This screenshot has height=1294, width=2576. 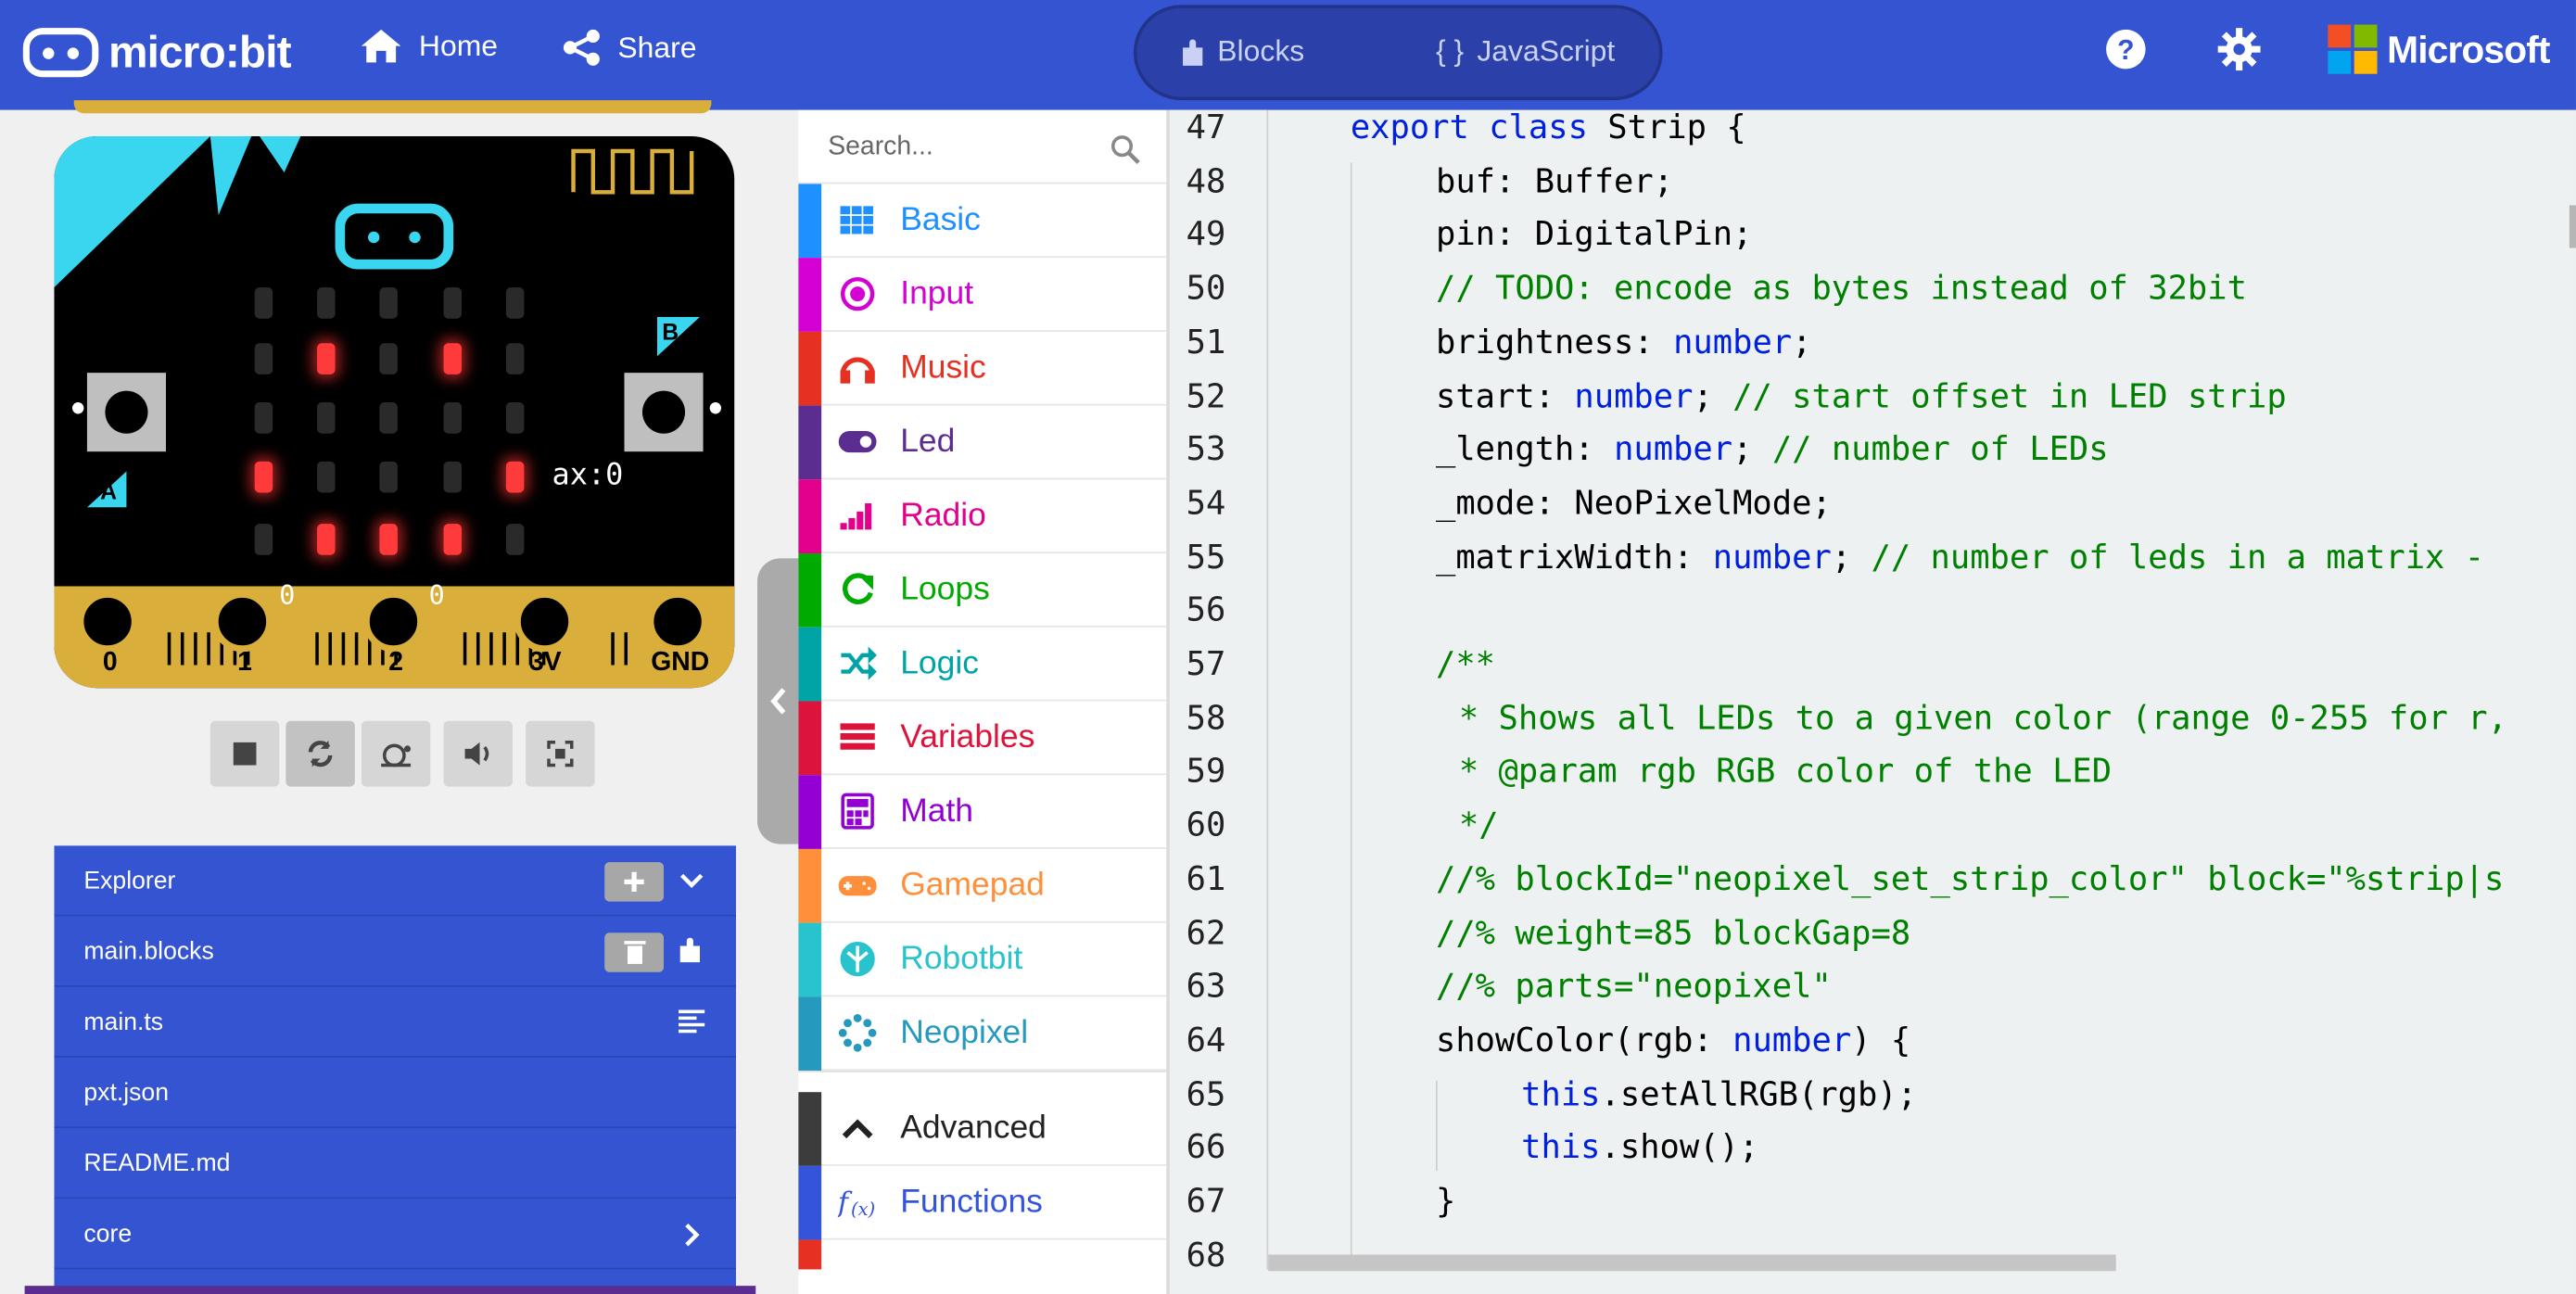 What do you see at coordinates (983, 368) in the screenshot?
I see `category-music: Music` at bounding box center [983, 368].